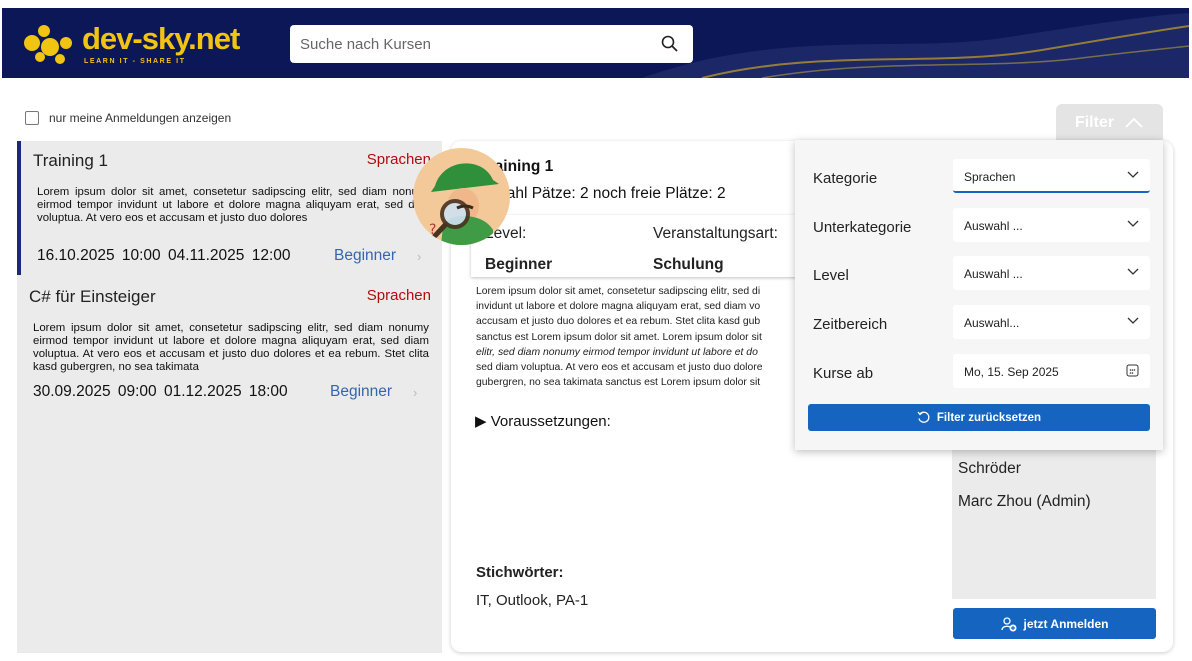 The image size is (1192, 661). I want to click on detail-spots: Anzahl Pätze: 2 noch freie Plätze: 2, so click(603, 193).